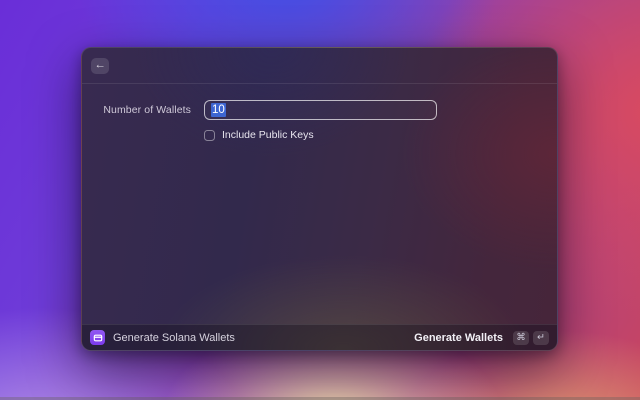 The height and width of the screenshot is (400, 640). What do you see at coordinates (147, 110) in the screenshot?
I see `wallet-count-label: Number of Wallets` at bounding box center [147, 110].